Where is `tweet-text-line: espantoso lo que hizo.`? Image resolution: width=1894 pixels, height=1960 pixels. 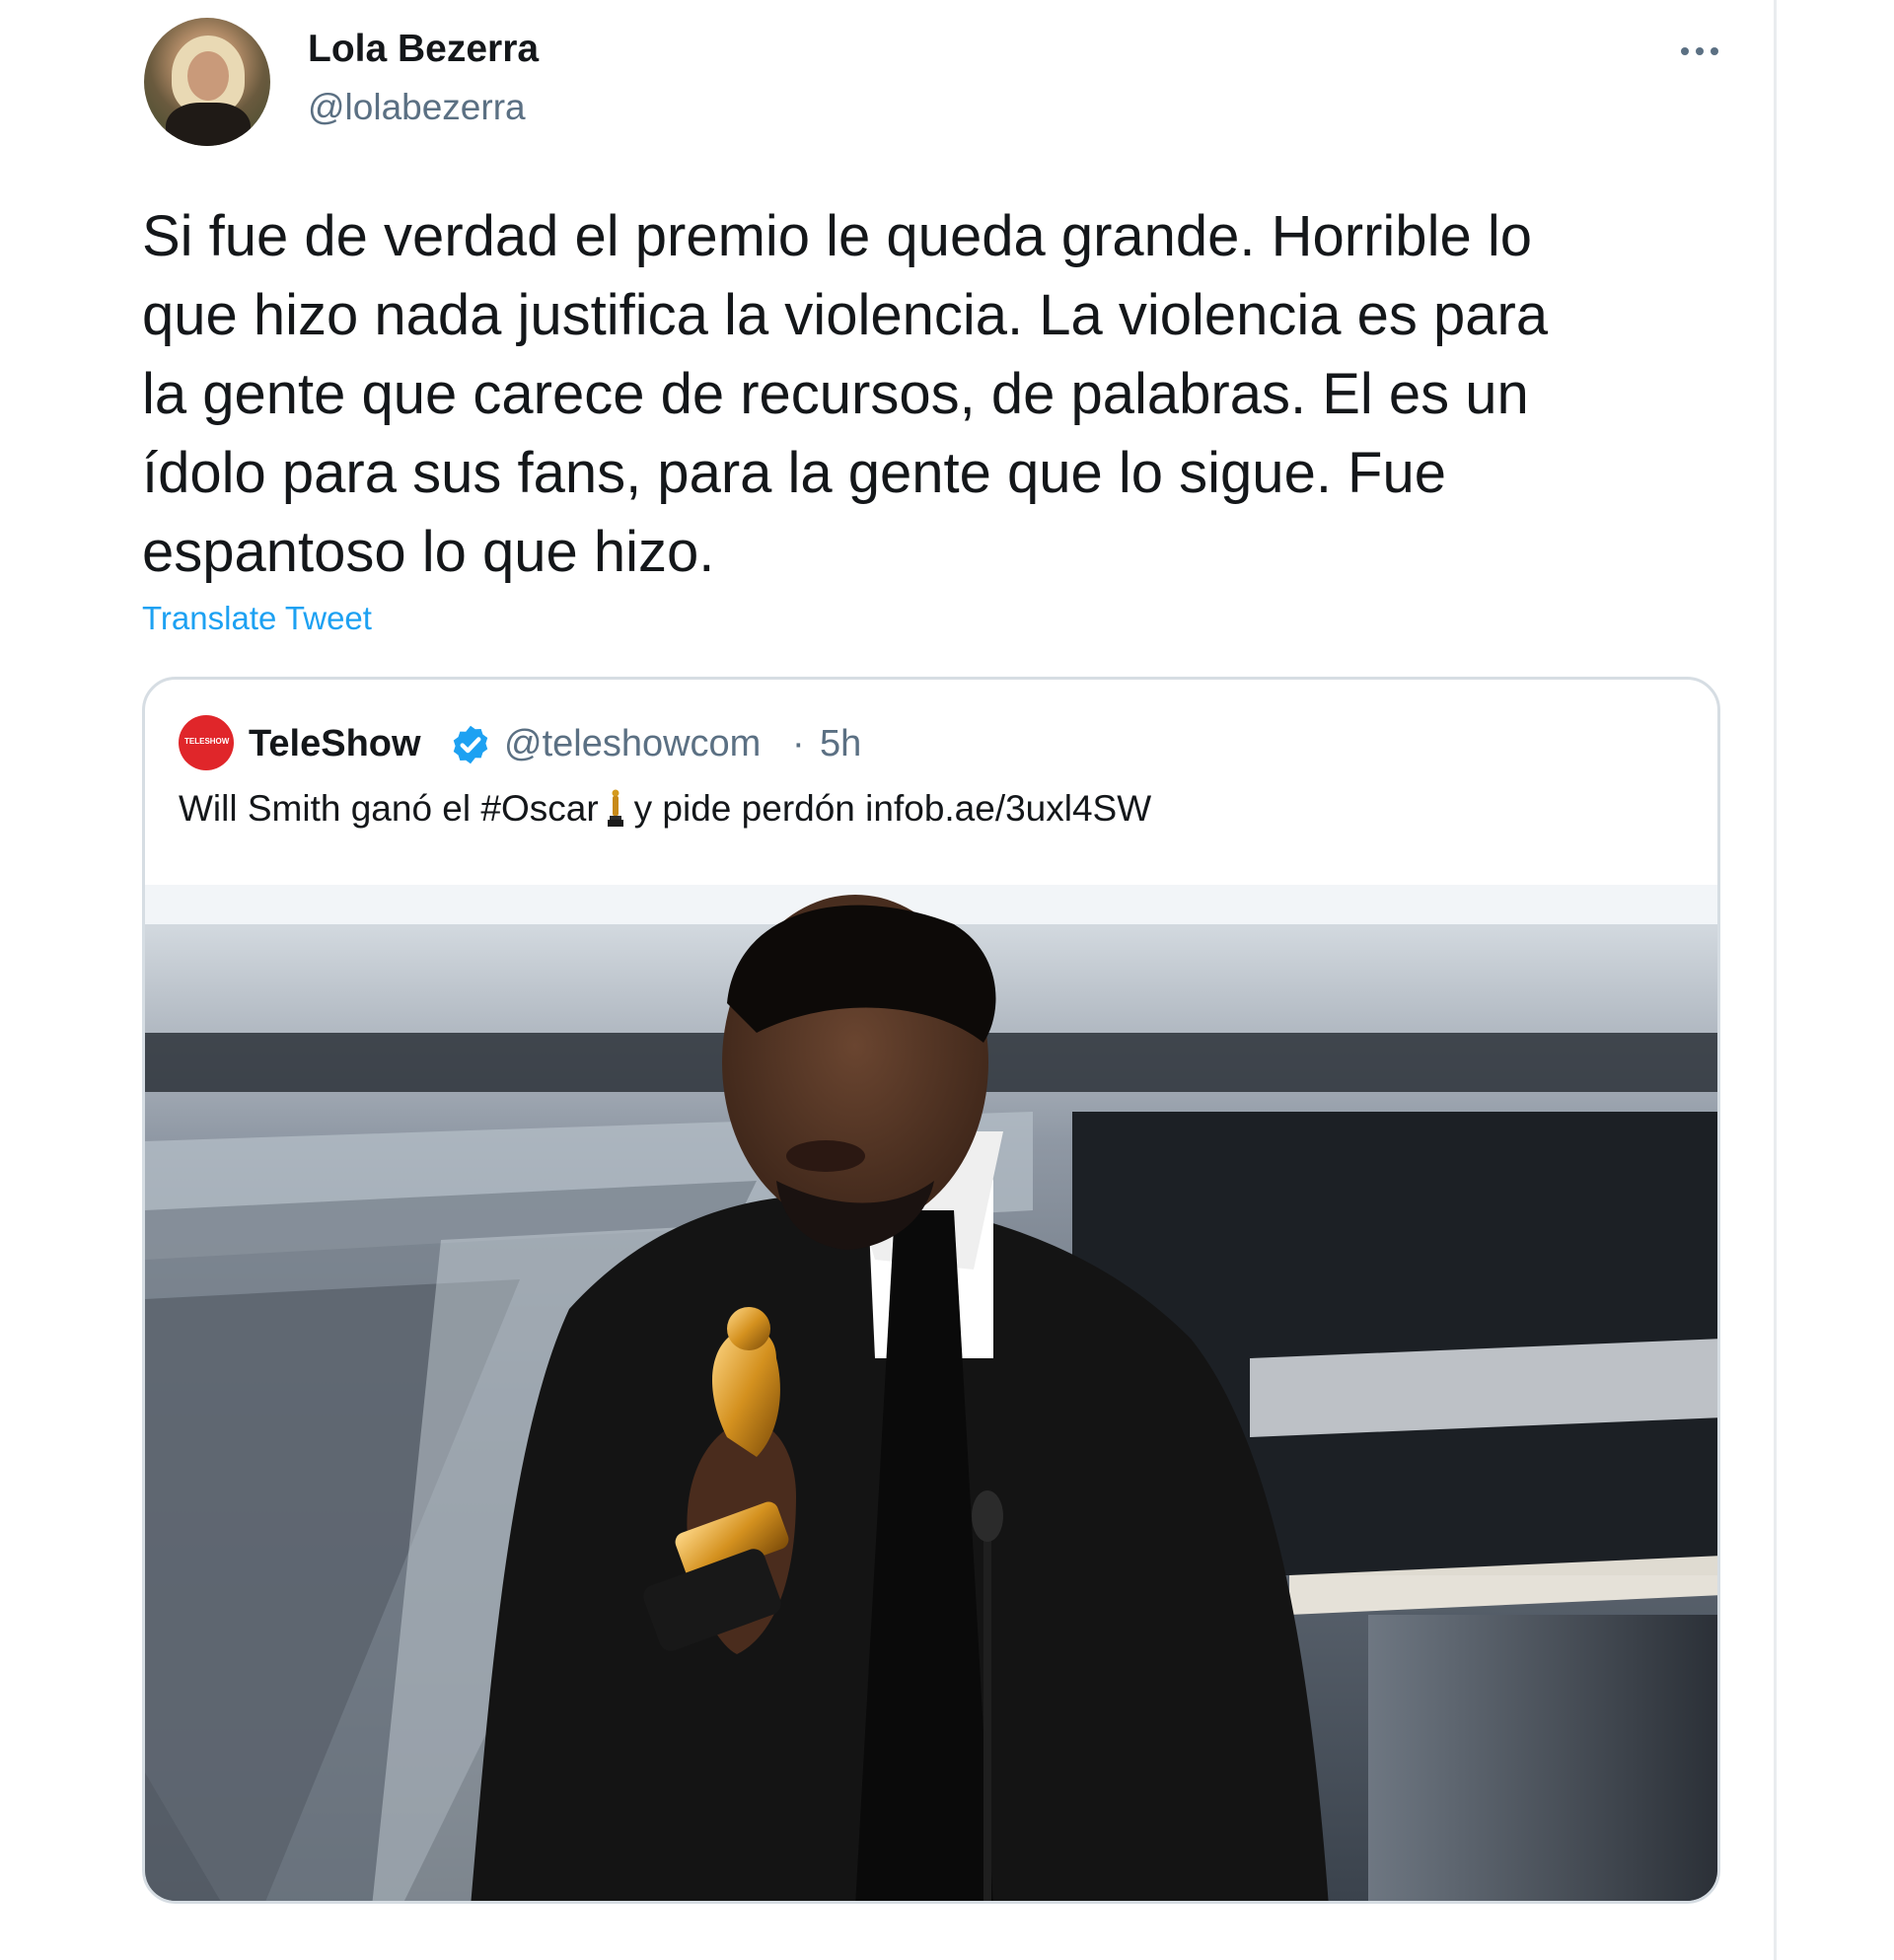
tweet-text-line: espantoso lo que hizo. is located at coordinates (428, 552).